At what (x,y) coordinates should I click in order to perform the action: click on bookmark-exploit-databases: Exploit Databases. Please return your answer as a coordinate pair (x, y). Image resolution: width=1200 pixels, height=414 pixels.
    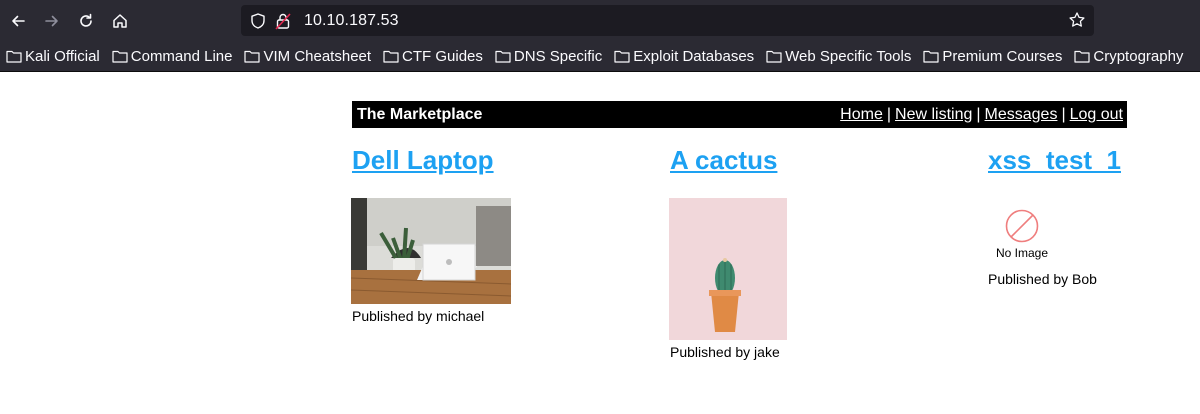
    Looking at the image, I should click on (681, 56).